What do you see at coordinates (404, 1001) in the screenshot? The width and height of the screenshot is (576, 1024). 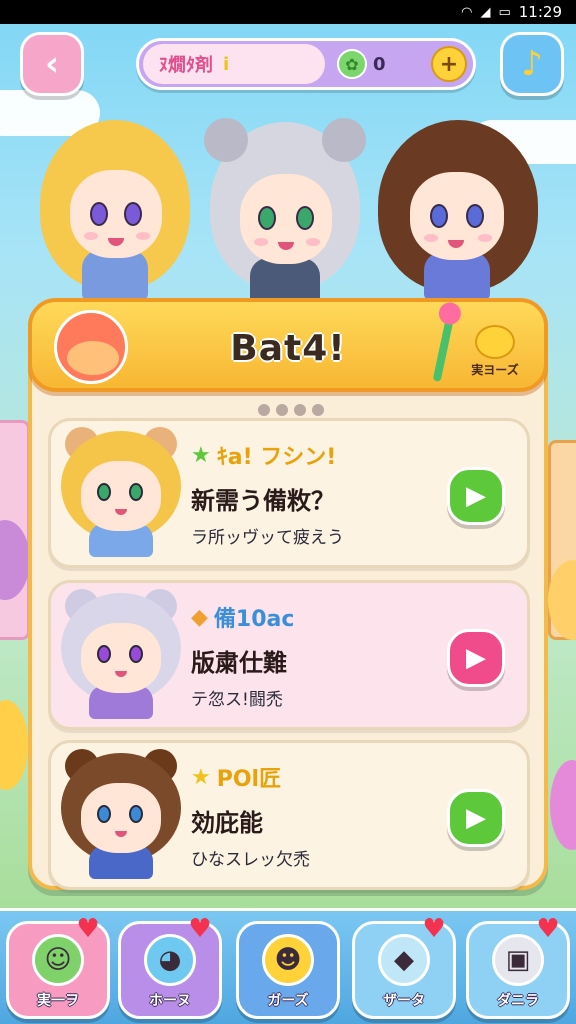 I see `nav-label: ザータ` at bounding box center [404, 1001].